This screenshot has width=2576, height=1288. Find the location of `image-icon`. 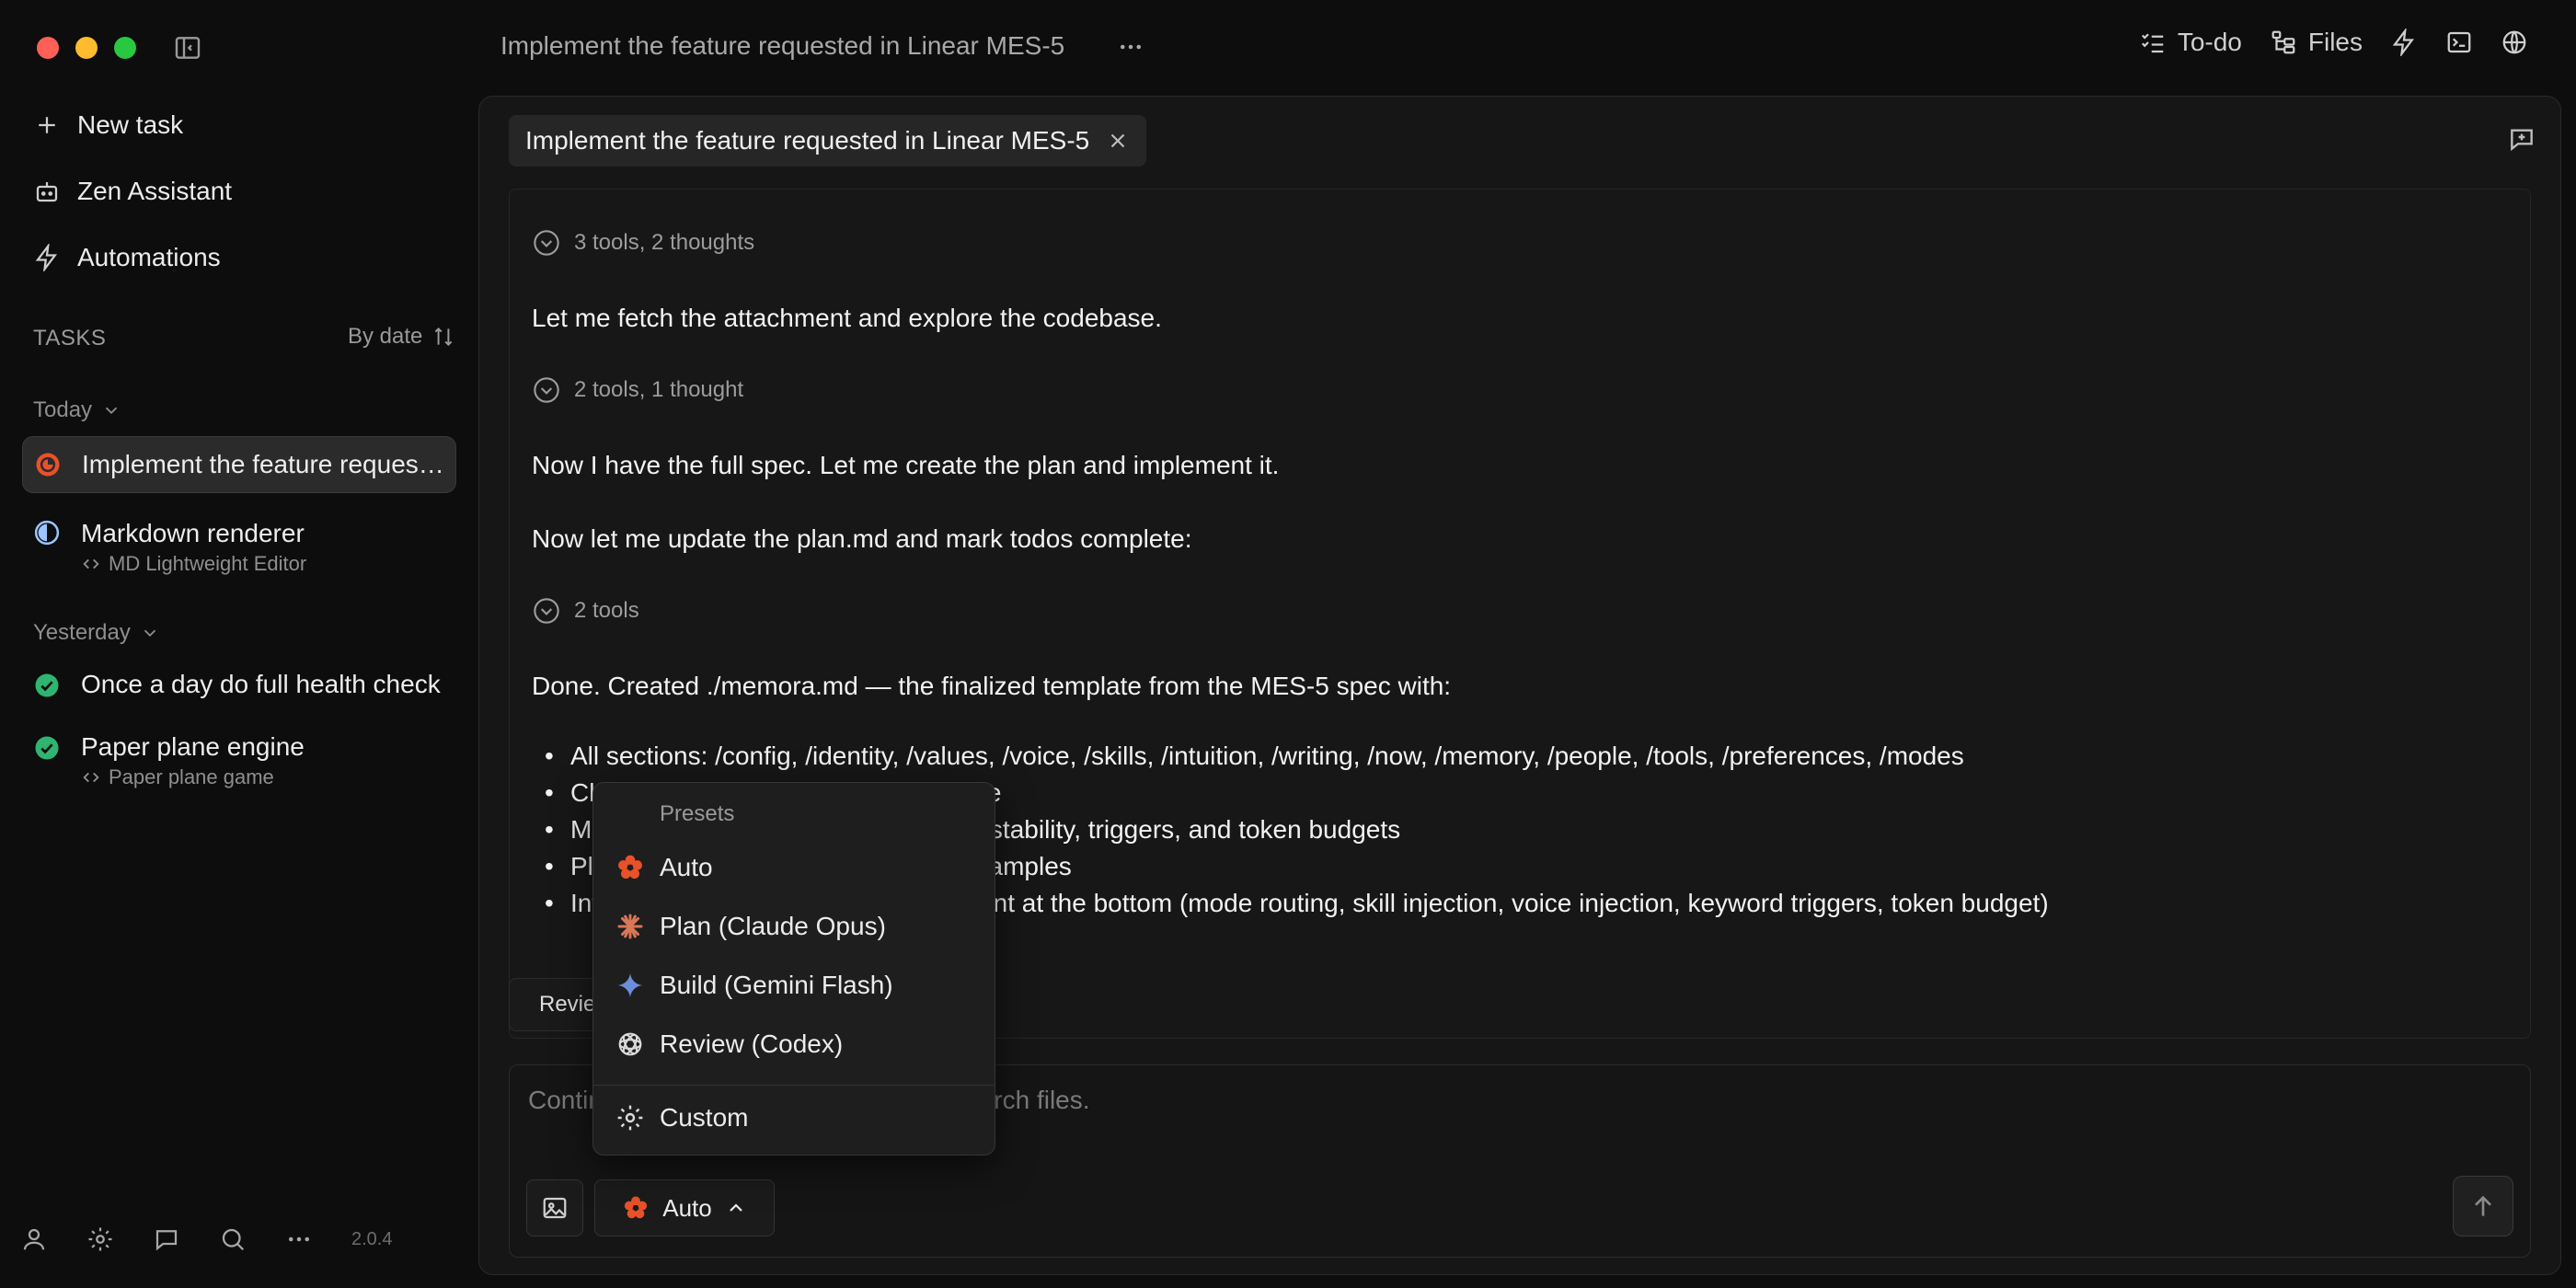

image-icon is located at coordinates (555, 1208).